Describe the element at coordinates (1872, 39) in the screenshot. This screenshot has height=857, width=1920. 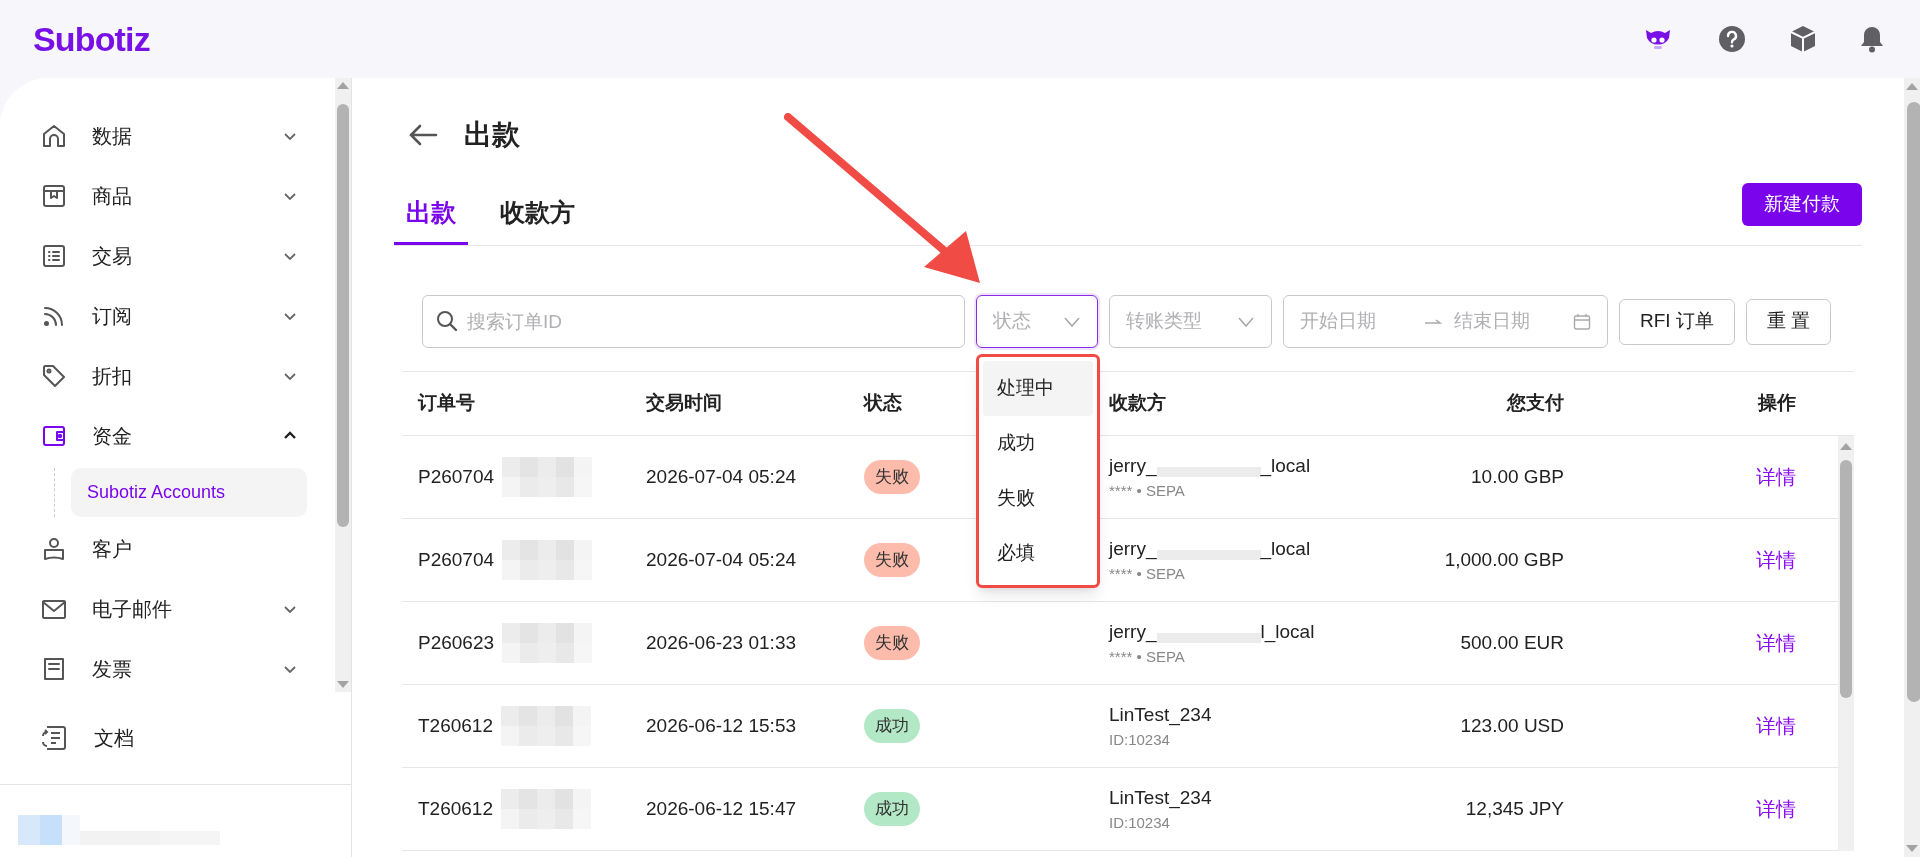
I see `notification-bell-icon` at that location.